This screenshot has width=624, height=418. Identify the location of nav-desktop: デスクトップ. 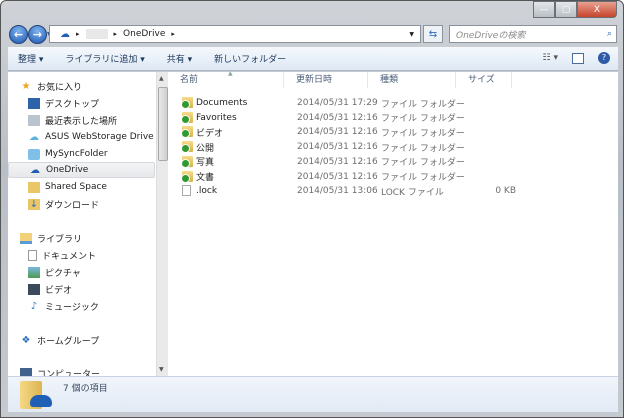
(63, 103).